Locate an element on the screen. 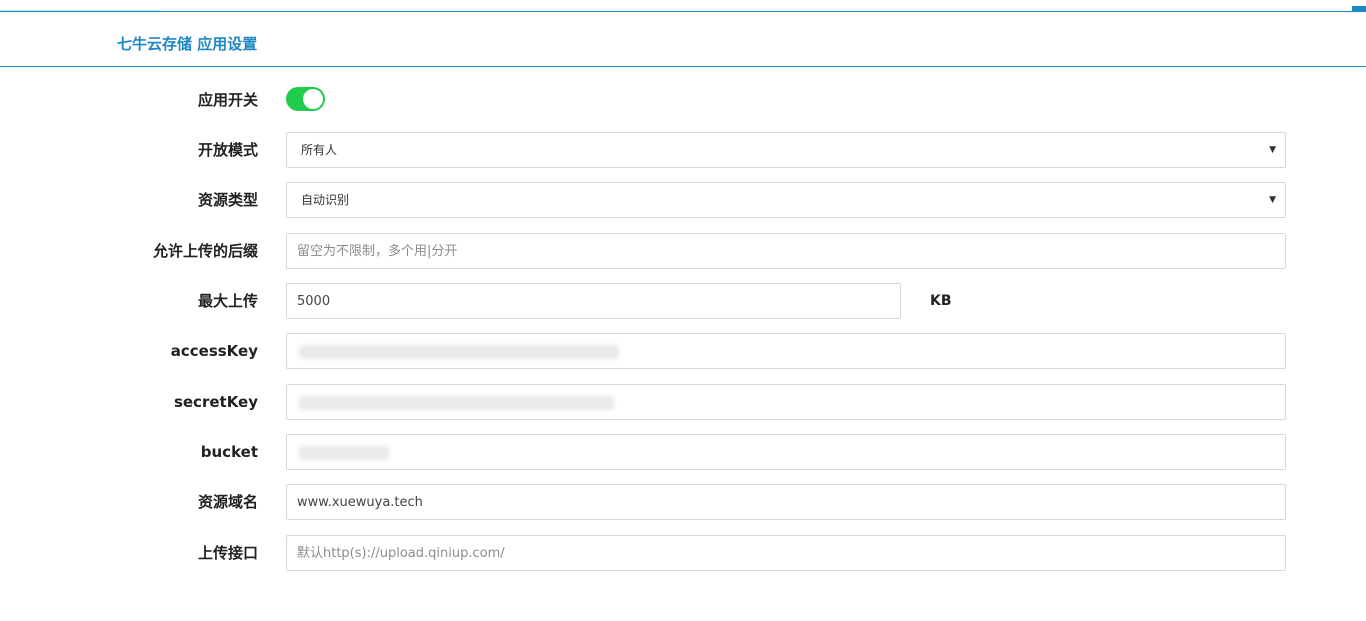 The height and width of the screenshot is (621, 1366). bucket-label: bucket is located at coordinates (229, 452).